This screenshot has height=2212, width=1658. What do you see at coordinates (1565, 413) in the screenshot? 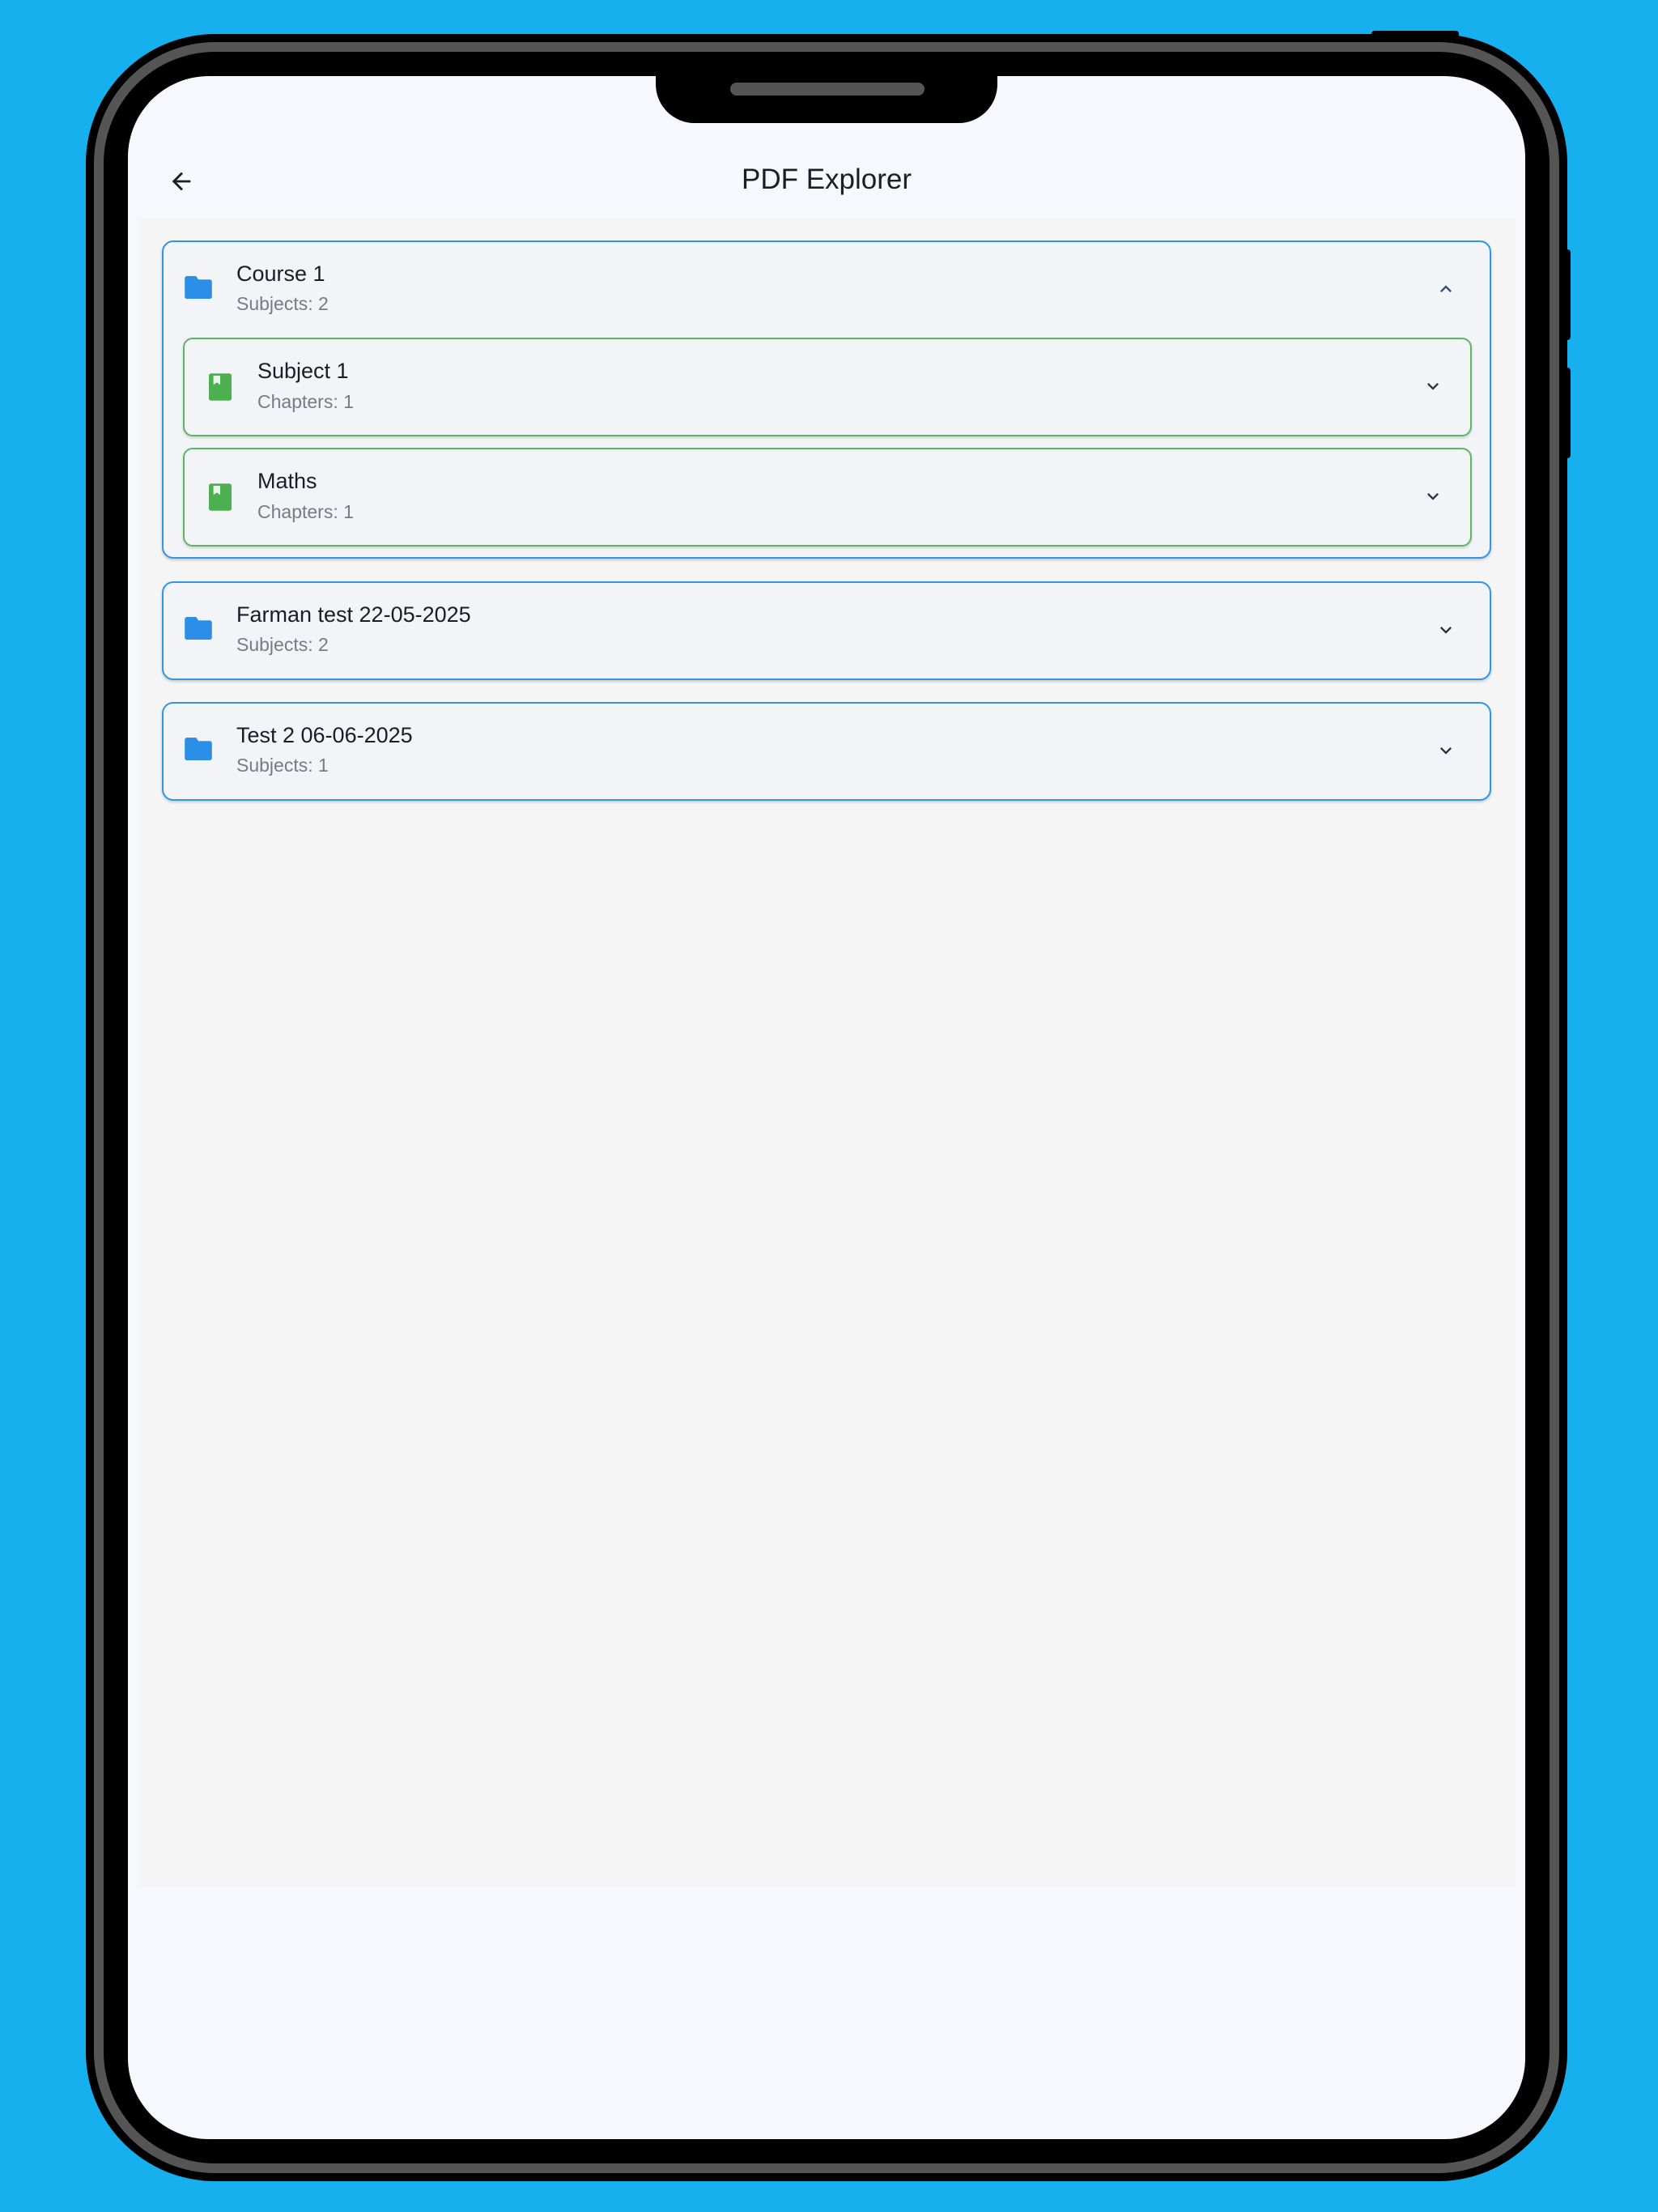
I see `volume-down-button` at bounding box center [1565, 413].